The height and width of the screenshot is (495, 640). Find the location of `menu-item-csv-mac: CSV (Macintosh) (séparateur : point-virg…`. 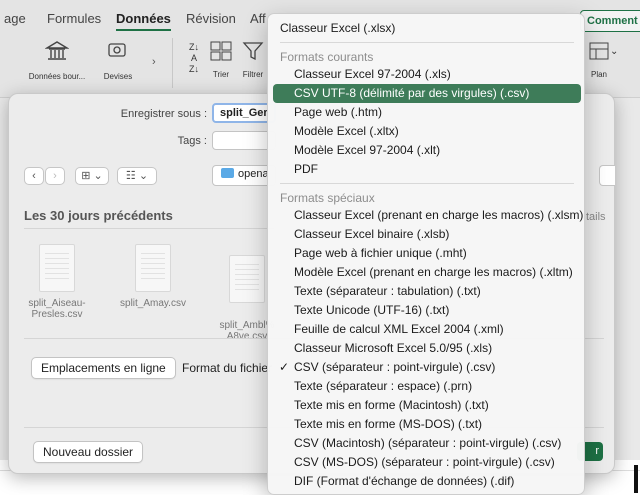

menu-item-csv-mac: CSV (Macintosh) (séparateur : point-virg… is located at coordinates (427, 443).